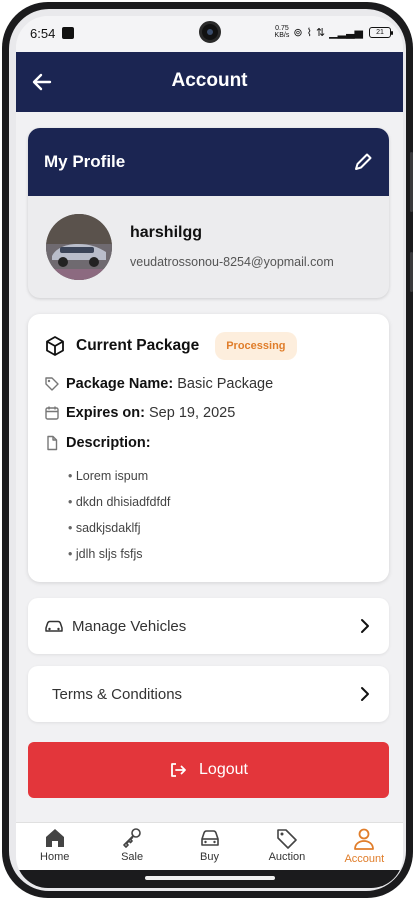  What do you see at coordinates (309, 32) in the screenshot?
I see `vibrate-icon: ⌇` at bounding box center [309, 32].